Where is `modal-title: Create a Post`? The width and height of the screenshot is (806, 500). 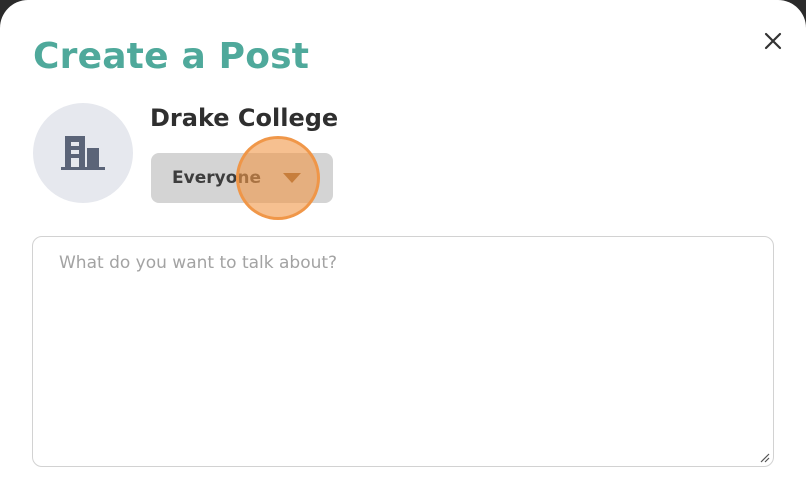
modal-title: Create a Post is located at coordinates (171, 56).